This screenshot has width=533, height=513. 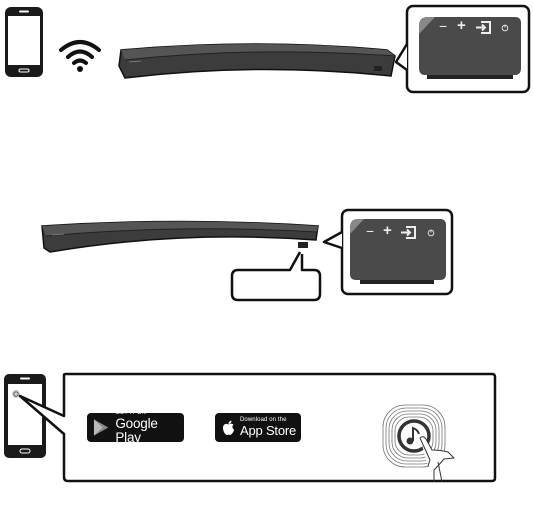 I want to click on google-play-icon, so click(x=101, y=427).